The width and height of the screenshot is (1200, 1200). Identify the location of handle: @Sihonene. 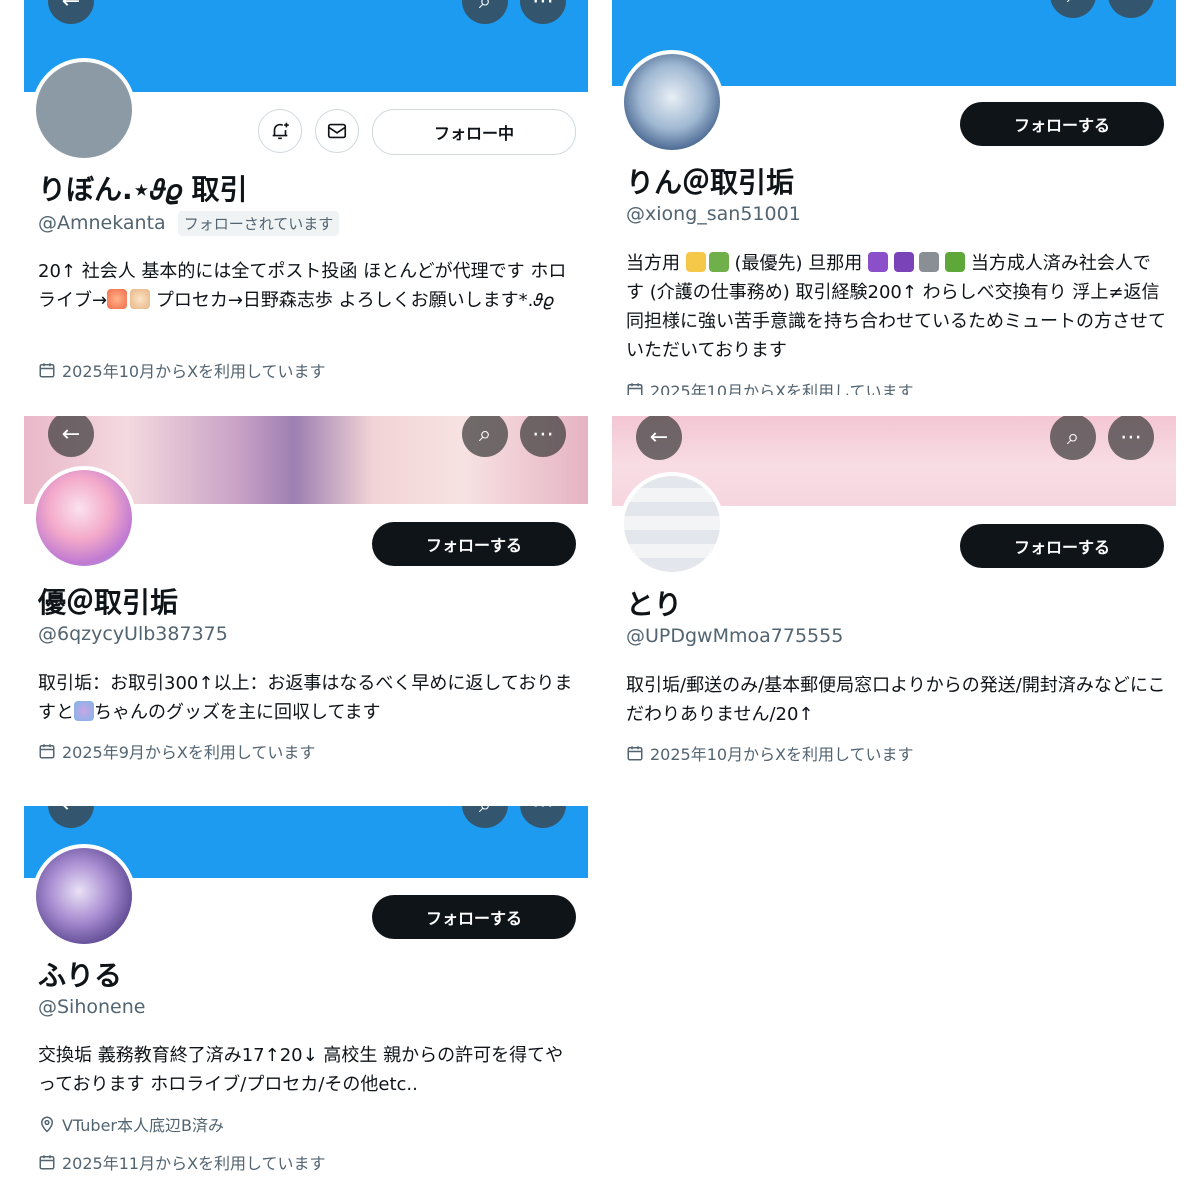
(92, 1007).